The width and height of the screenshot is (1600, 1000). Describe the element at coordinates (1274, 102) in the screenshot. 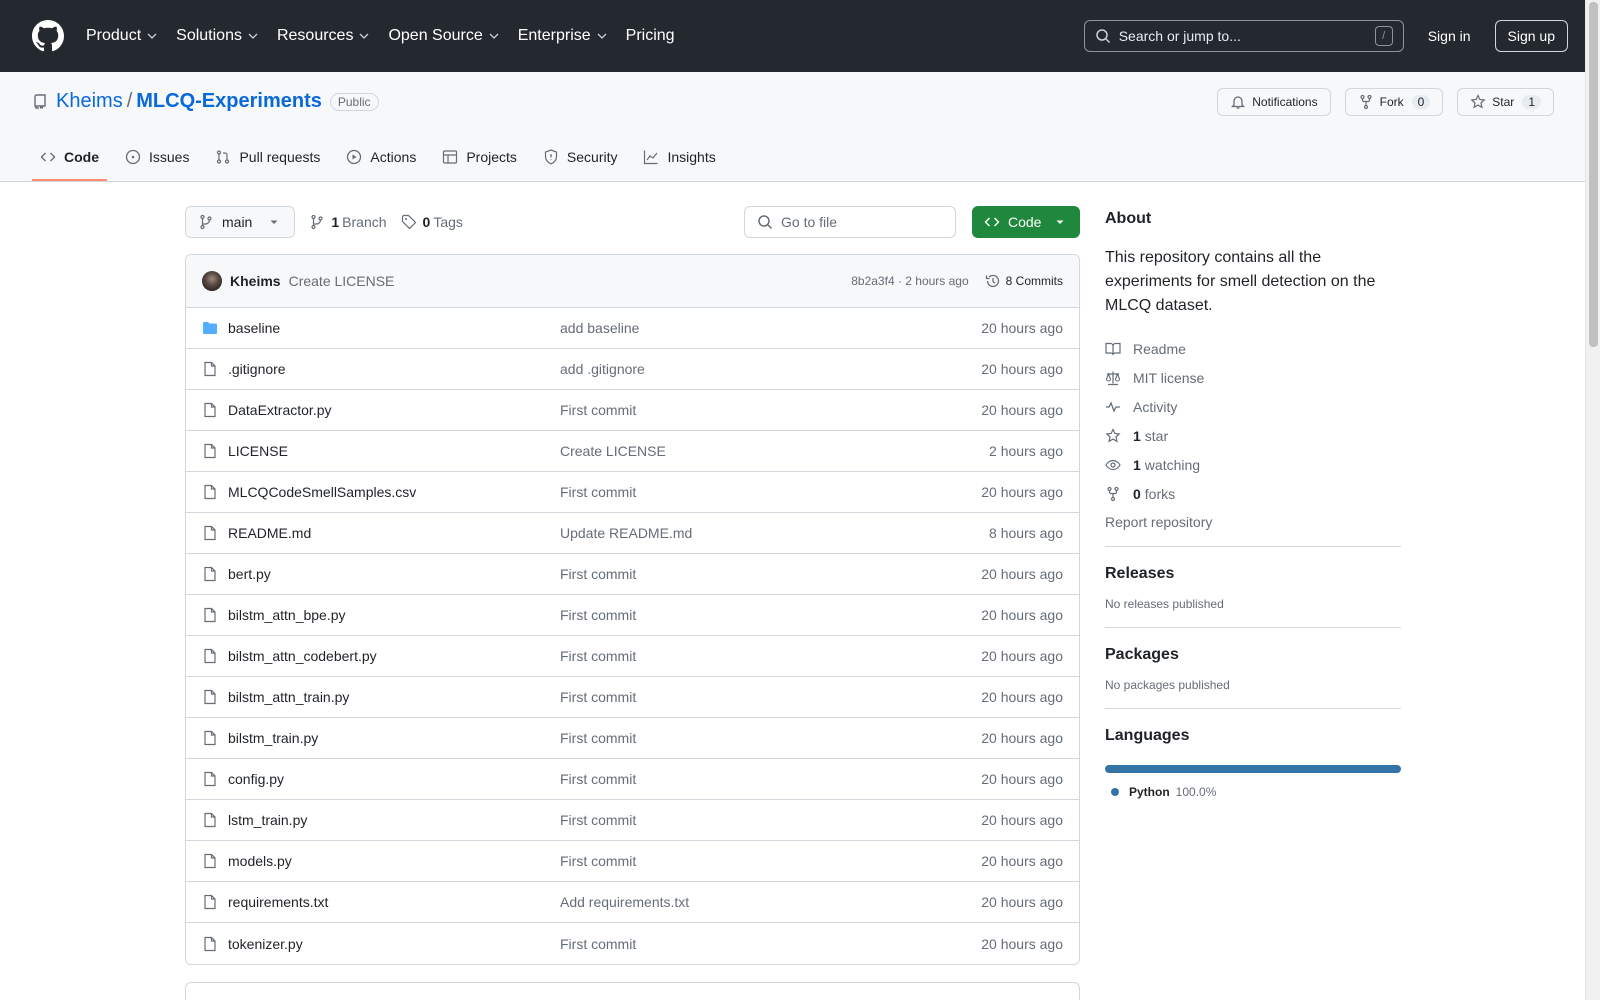

I see `notifications-button: Notifications` at that location.